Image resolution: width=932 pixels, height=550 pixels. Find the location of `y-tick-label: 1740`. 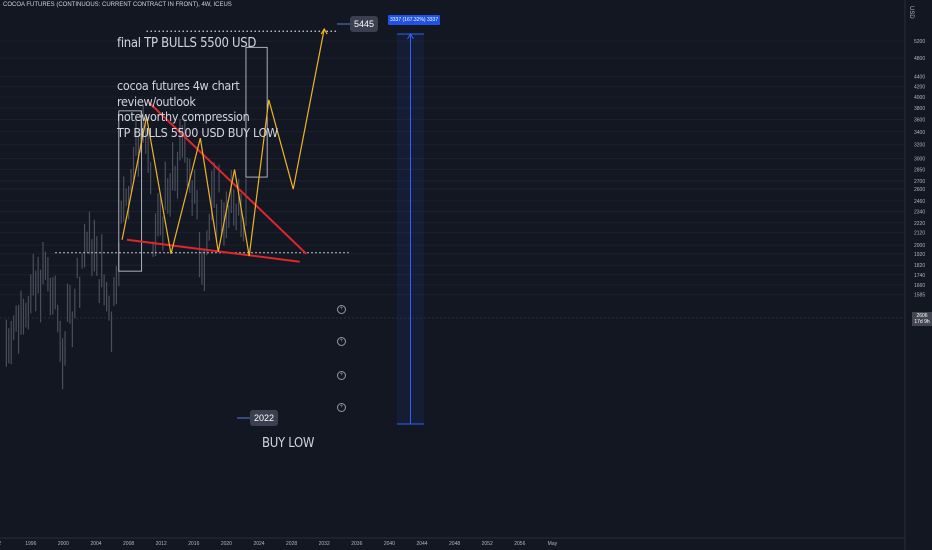

y-tick-label: 1740 is located at coordinates (919, 276).